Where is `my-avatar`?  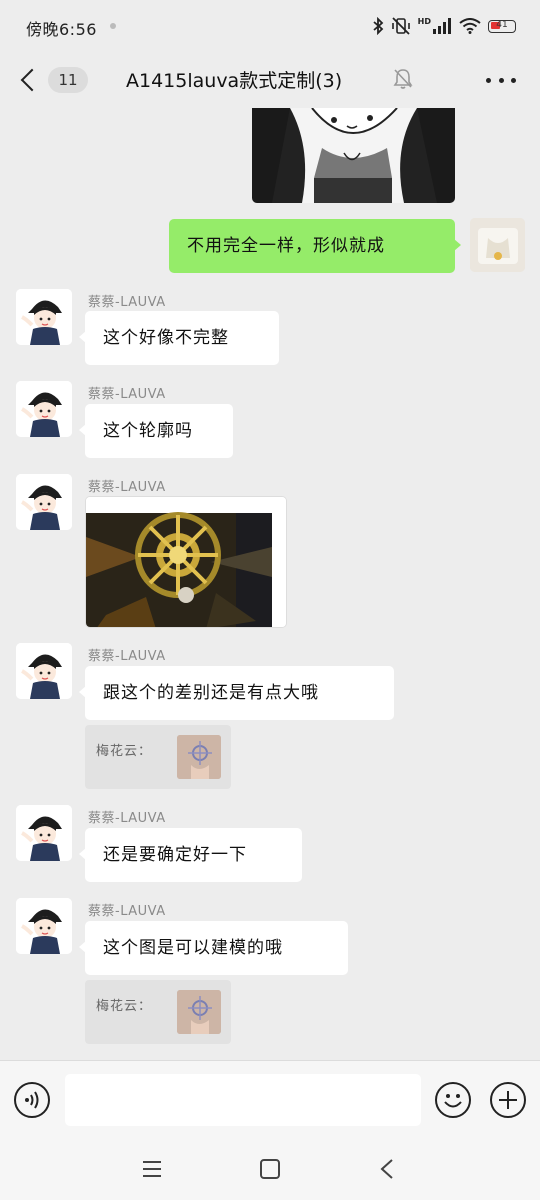
my-avatar is located at coordinates (497, 245).